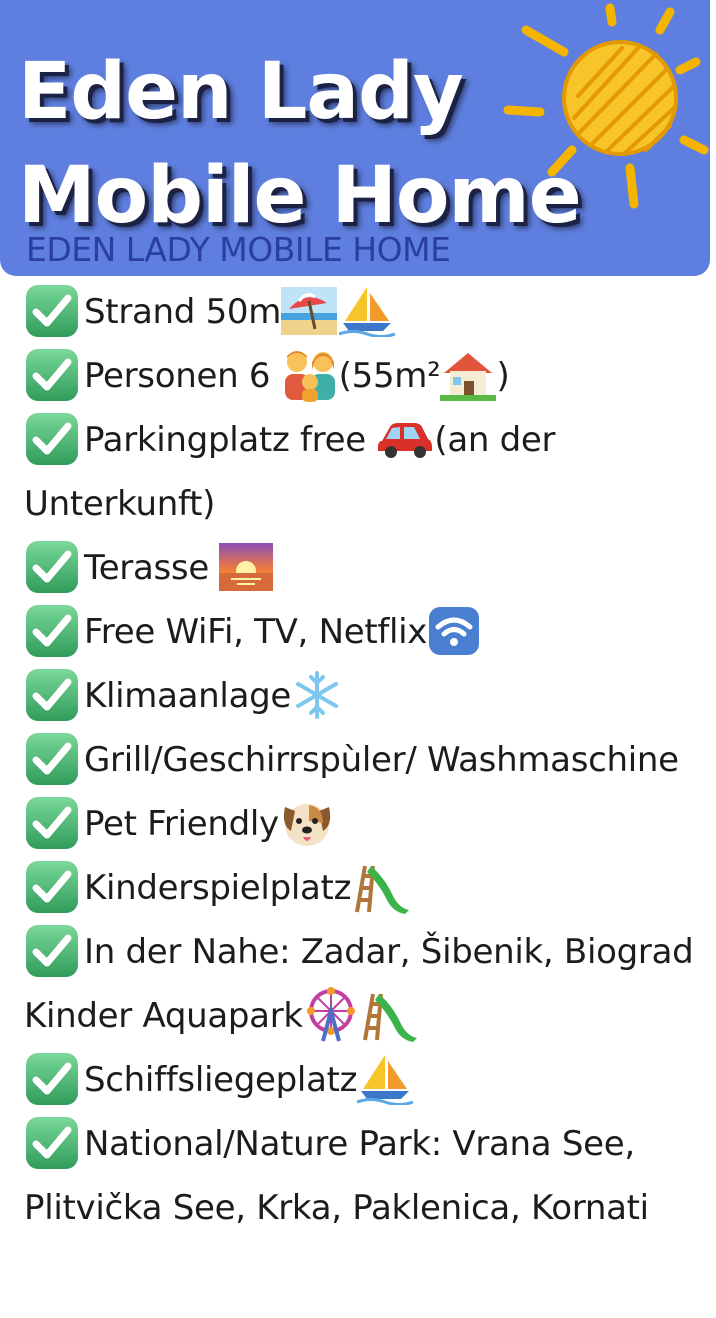 Image resolution: width=716 pixels, height=1318 pixels. I want to click on feature-air-conditioning: Klimaanlage, so click(364, 696).